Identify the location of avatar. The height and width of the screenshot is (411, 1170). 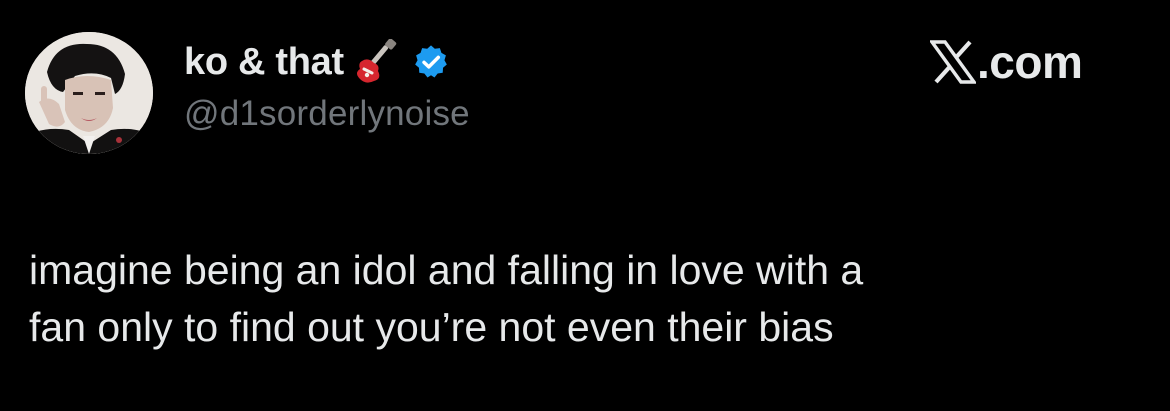
(89, 93).